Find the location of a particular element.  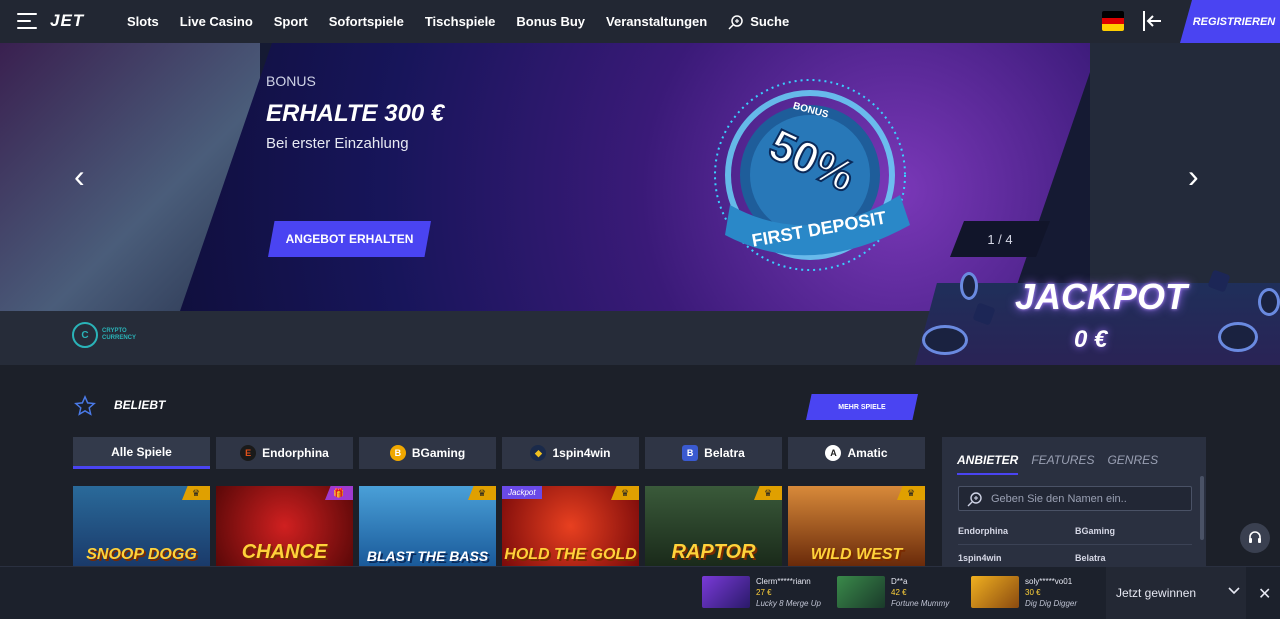

slide-pager: 1 / 4 is located at coordinates (1000, 239).